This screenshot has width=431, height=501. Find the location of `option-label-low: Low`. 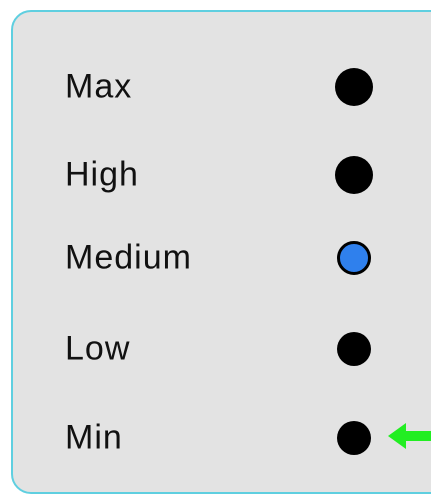

option-label-low: Low is located at coordinates (98, 348).